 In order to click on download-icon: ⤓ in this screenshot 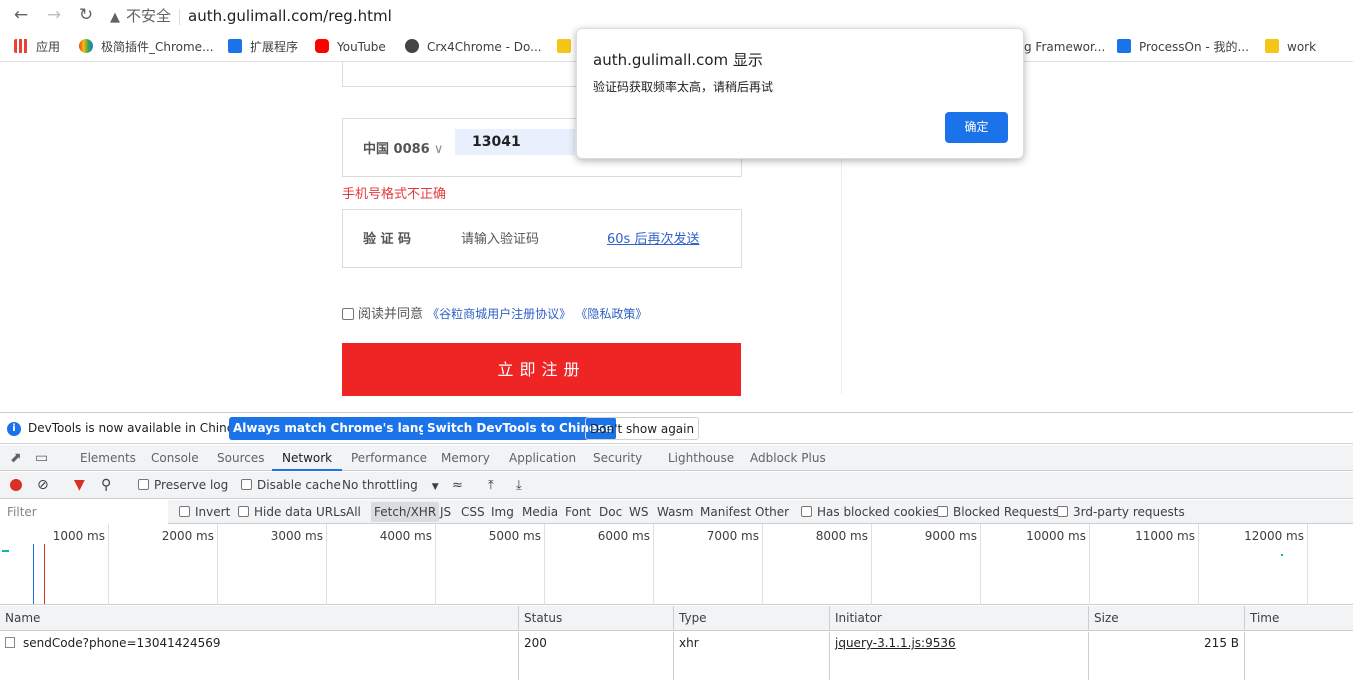, I will do `click(519, 485)`.